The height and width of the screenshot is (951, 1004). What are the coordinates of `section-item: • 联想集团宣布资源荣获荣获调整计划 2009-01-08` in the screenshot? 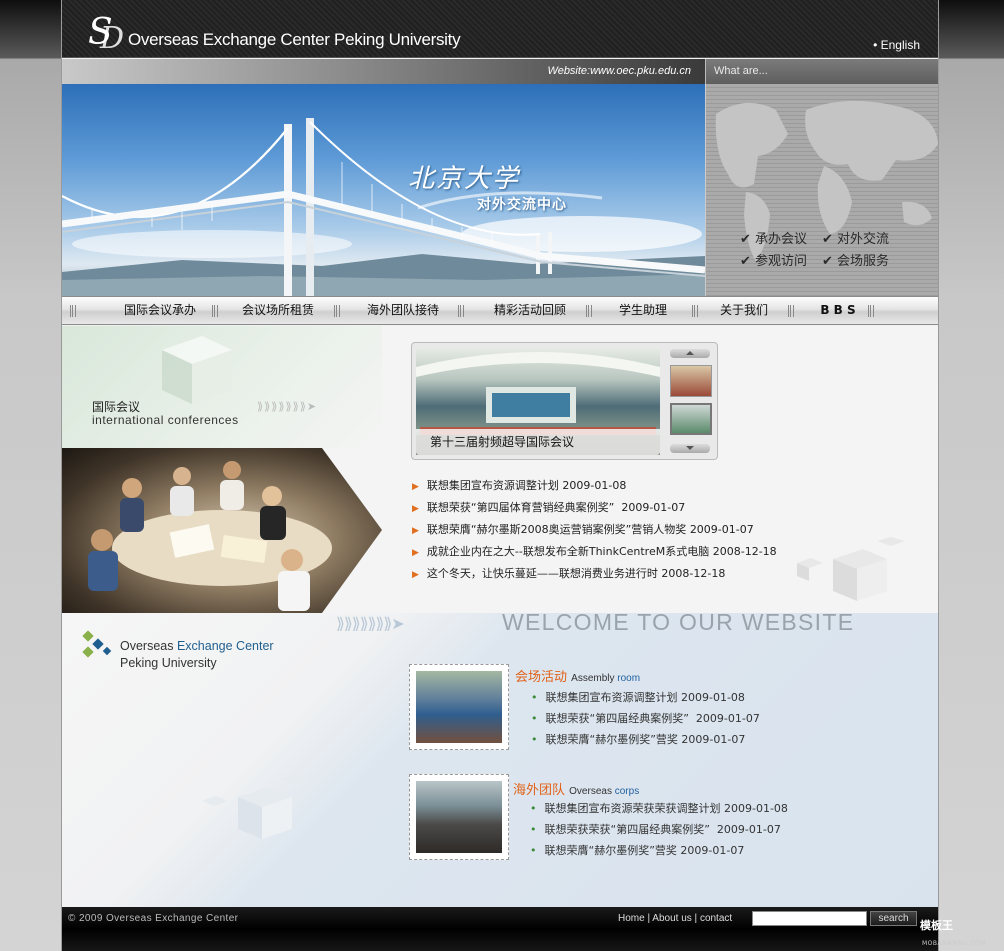 It's located at (659, 808).